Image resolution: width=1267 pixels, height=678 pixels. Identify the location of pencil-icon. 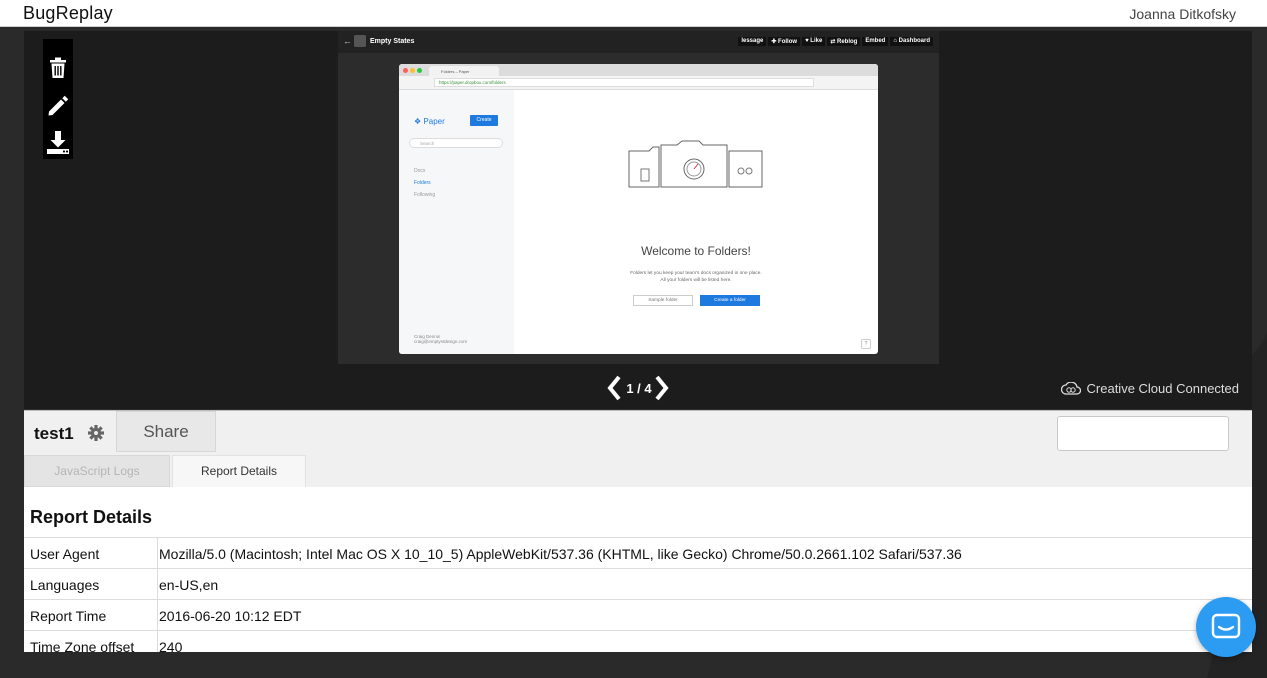
(58, 106).